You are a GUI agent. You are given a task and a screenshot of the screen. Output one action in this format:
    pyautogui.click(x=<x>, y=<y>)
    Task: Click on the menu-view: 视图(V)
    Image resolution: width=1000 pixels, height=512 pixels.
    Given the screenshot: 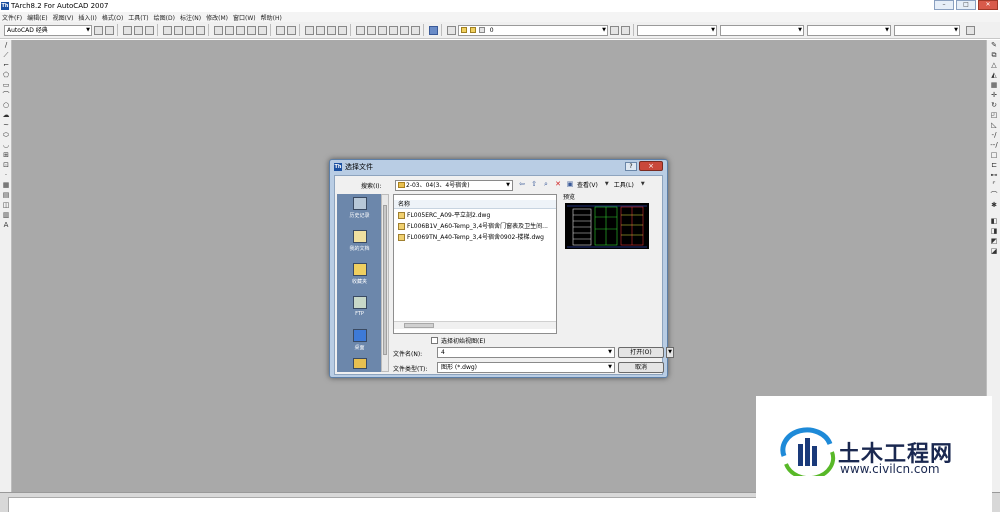 What is the action you would take?
    pyautogui.click(x=63, y=17)
    